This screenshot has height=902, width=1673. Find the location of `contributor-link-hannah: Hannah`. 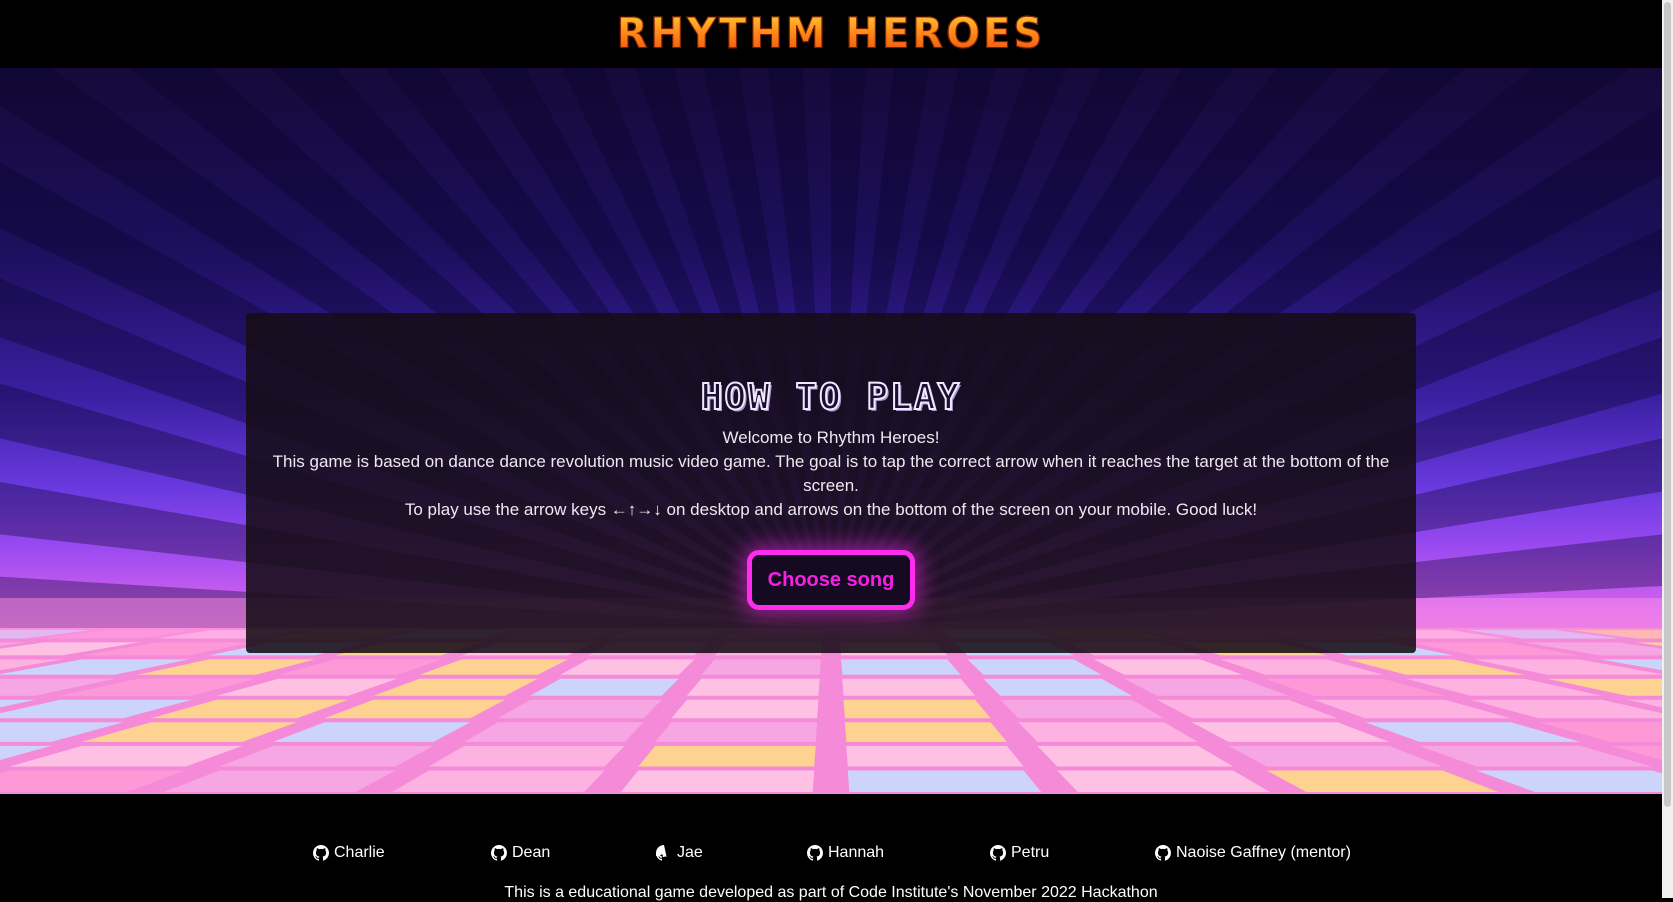

contributor-link-hannah: Hannah is located at coordinates (845, 853).